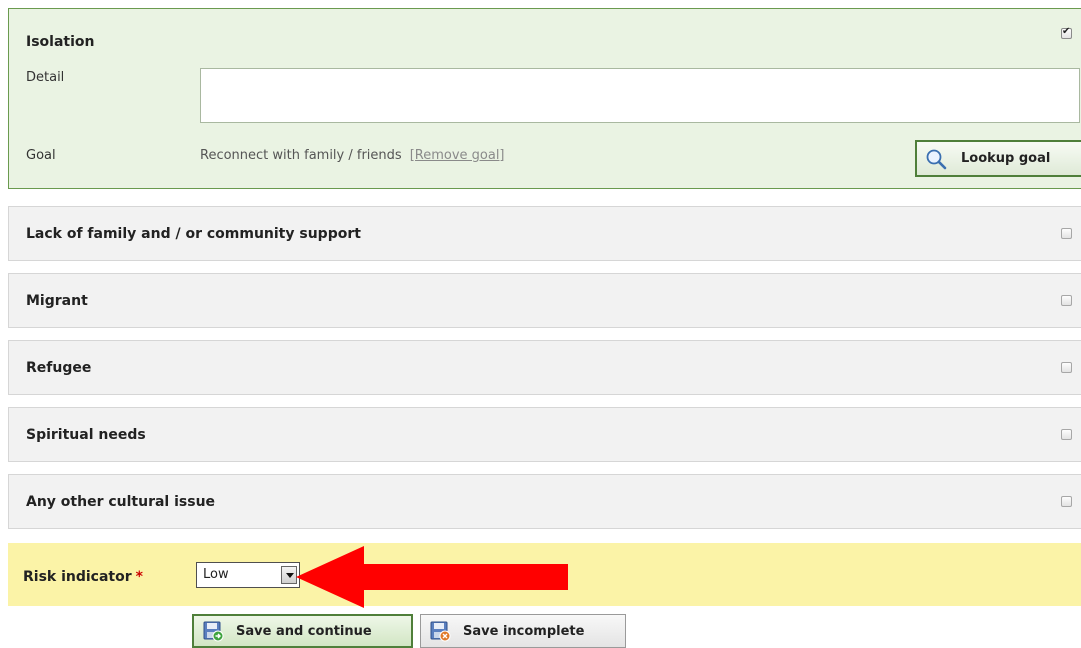 This screenshot has width=1081, height=648. Describe the element at coordinates (139, 577) in the screenshot. I see `required-mark: *` at that location.